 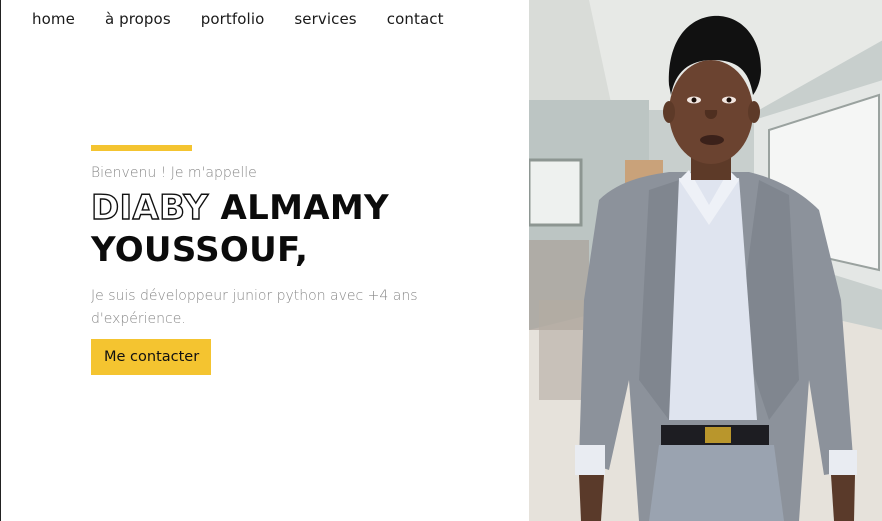 I want to click on nav-item-contact: contact, so click(x=415, y=19).